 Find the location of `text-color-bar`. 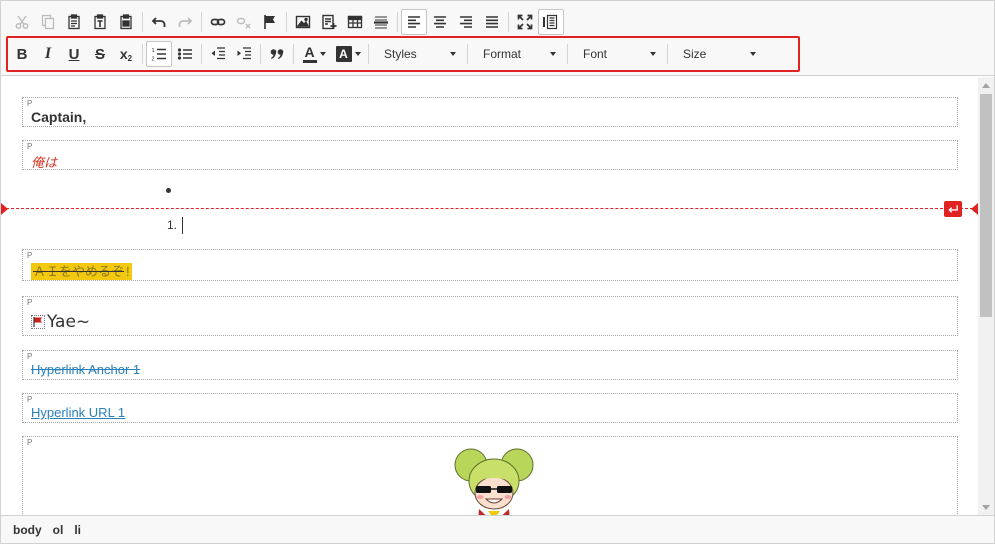

text-color-bar is located at coordinates (309, 61).